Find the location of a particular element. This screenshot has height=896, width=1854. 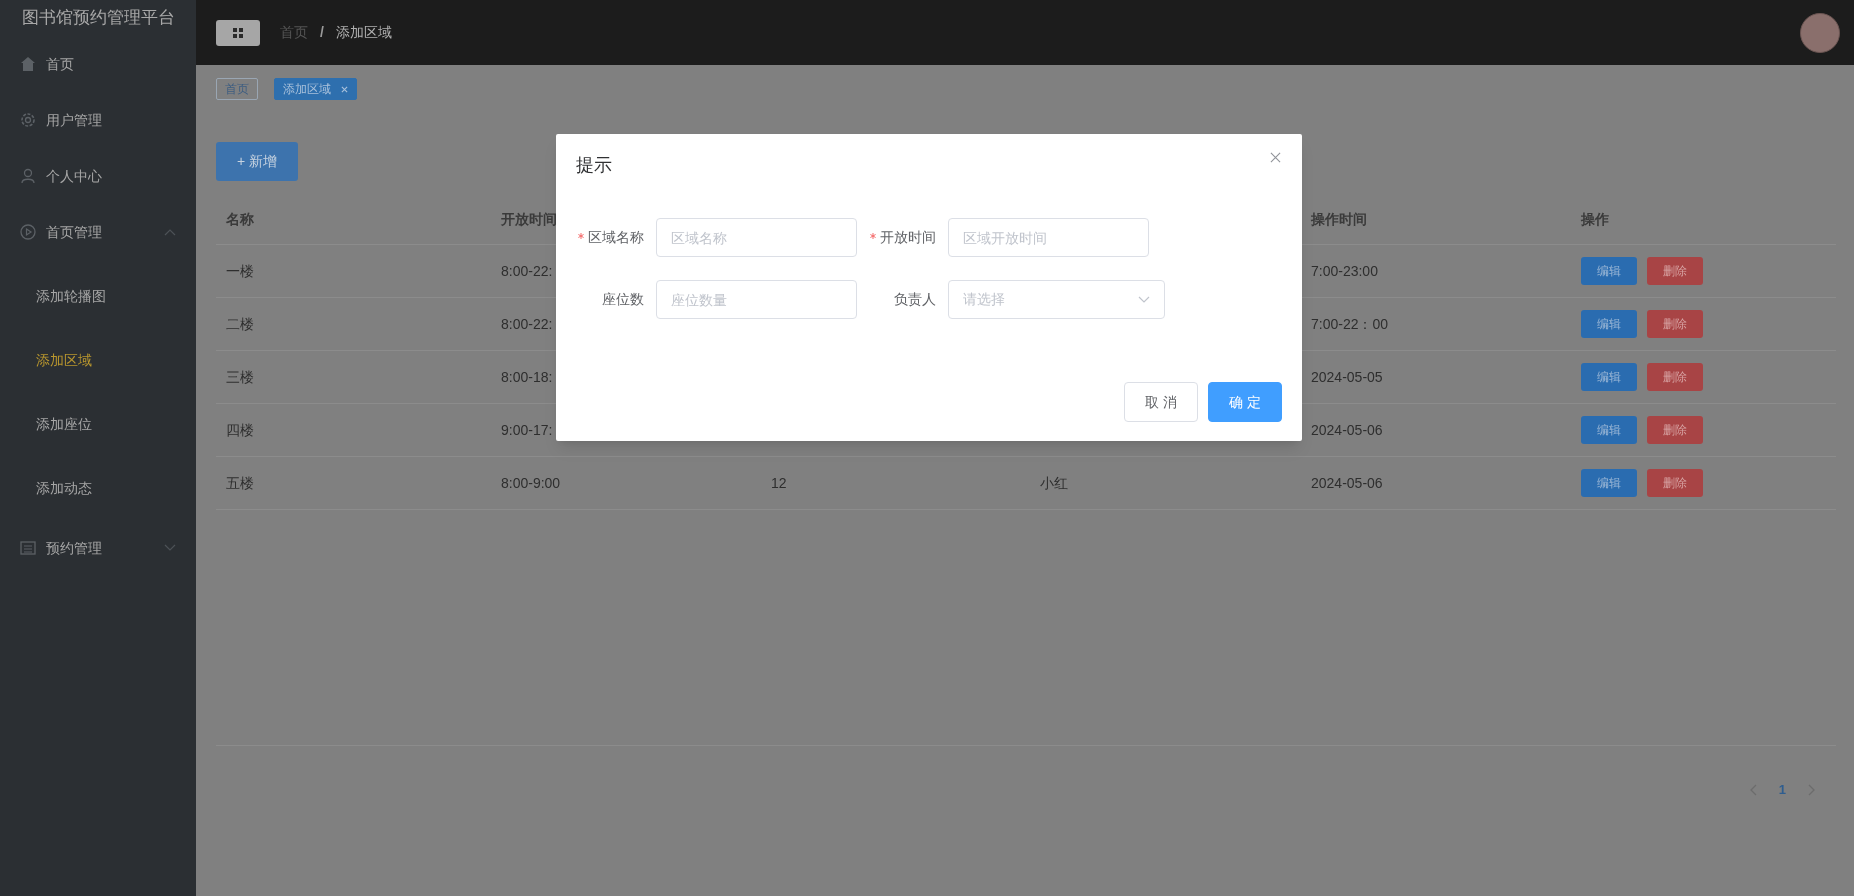

page-number: 1 is located at coordinates (1782, 790).